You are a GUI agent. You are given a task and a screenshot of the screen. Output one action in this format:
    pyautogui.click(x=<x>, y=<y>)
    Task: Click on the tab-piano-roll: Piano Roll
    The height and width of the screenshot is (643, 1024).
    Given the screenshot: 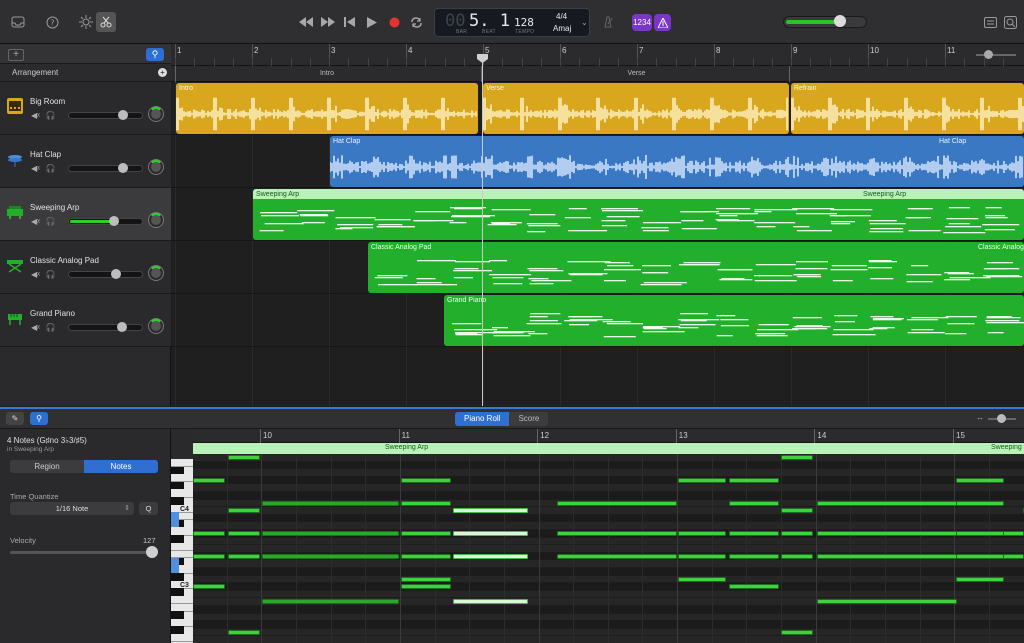 What is the action you would take?
    pyautogui.click(x=482, y=419)
    